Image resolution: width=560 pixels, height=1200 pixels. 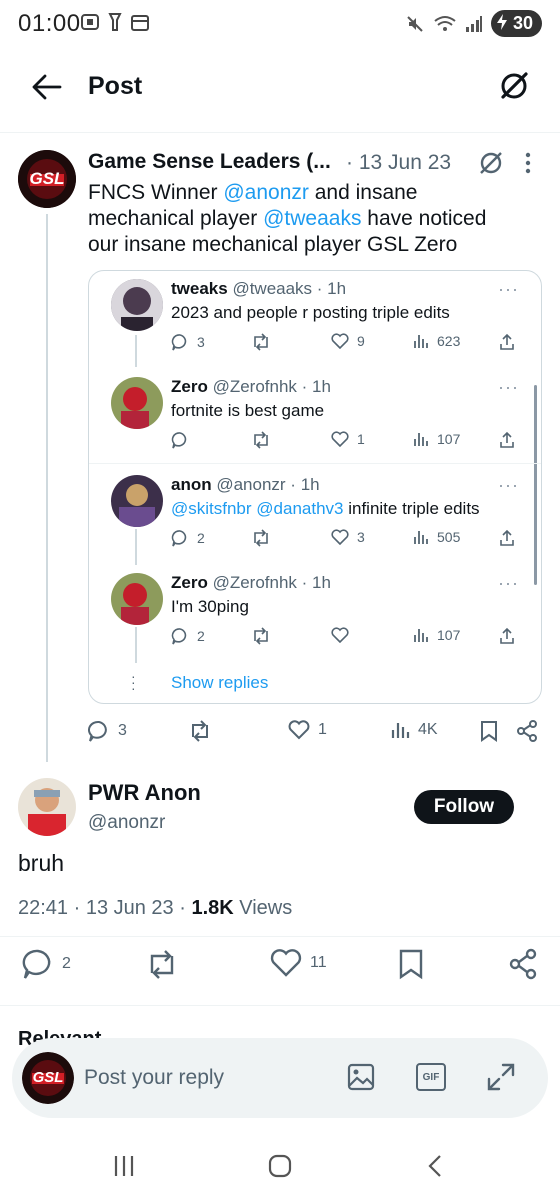 I want to click on reply-text: bruh, so click(x=41, y=863).